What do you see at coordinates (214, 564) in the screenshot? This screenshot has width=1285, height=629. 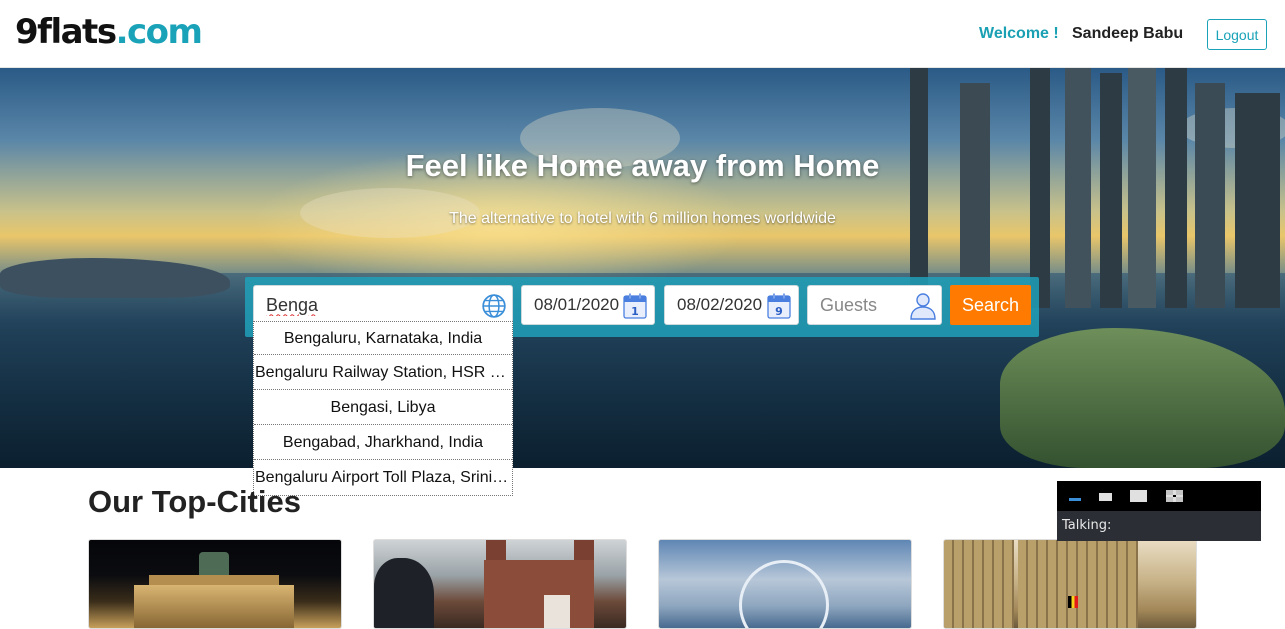 I see `quadriga-shape` at bounding box center [214, 564].